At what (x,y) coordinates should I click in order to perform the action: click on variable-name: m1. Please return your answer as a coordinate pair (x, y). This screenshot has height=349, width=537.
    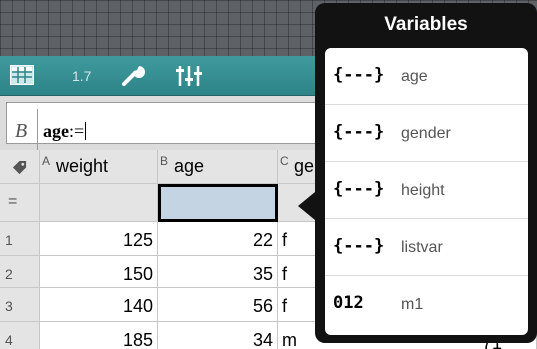
    Looking at the image, I should click on (412, 304).